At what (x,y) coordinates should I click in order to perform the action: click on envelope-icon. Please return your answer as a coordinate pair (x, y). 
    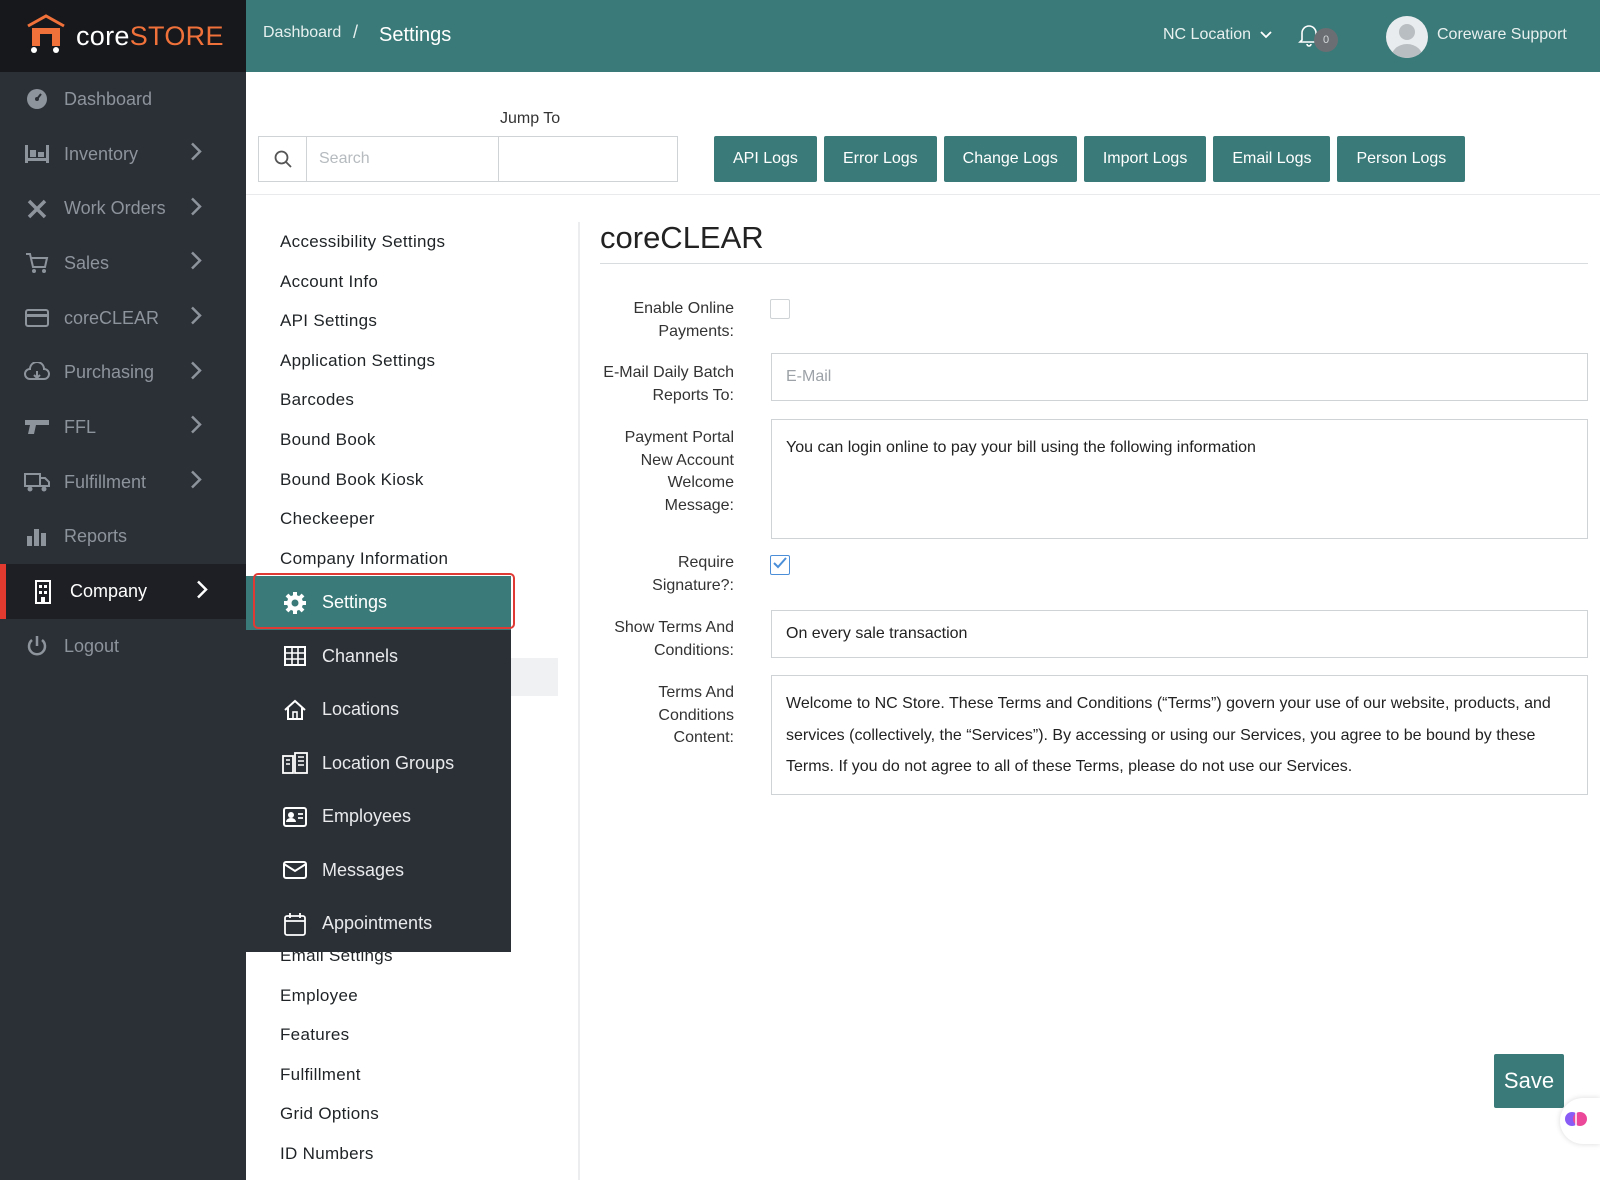
    Looking at the image, I should click on (295, 870).